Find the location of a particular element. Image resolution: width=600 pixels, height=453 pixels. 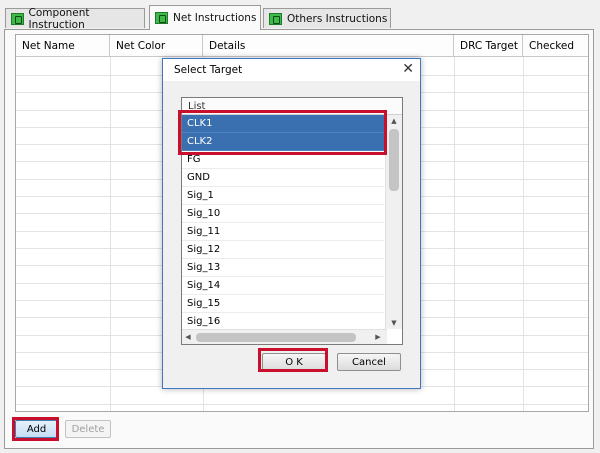

horizontal-scroll-thumb is located at coordinates (276, 337).